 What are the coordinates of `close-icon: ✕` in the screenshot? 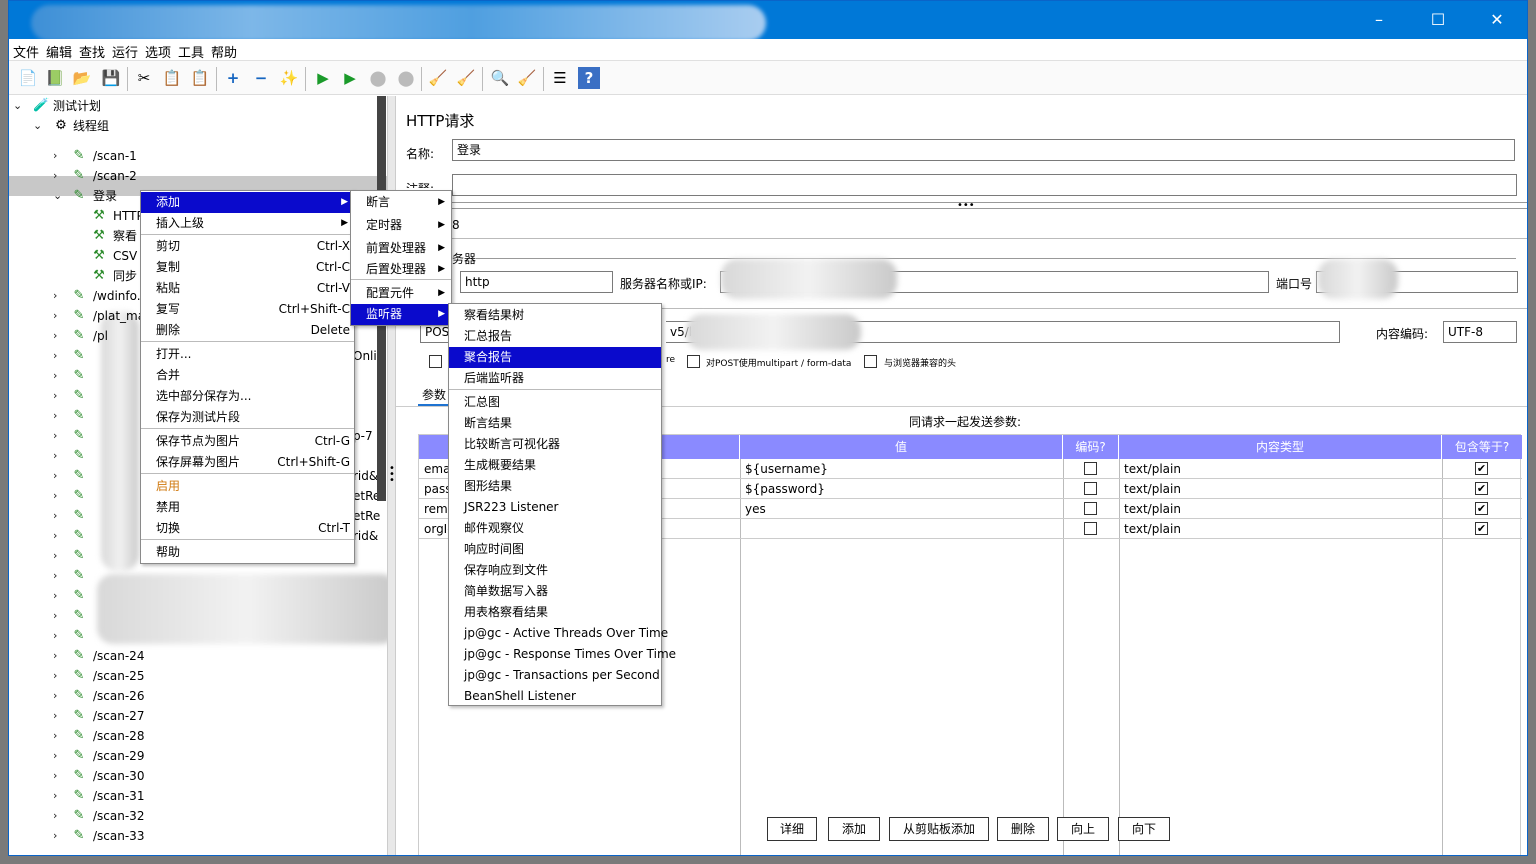 It's located at (1497, 20).